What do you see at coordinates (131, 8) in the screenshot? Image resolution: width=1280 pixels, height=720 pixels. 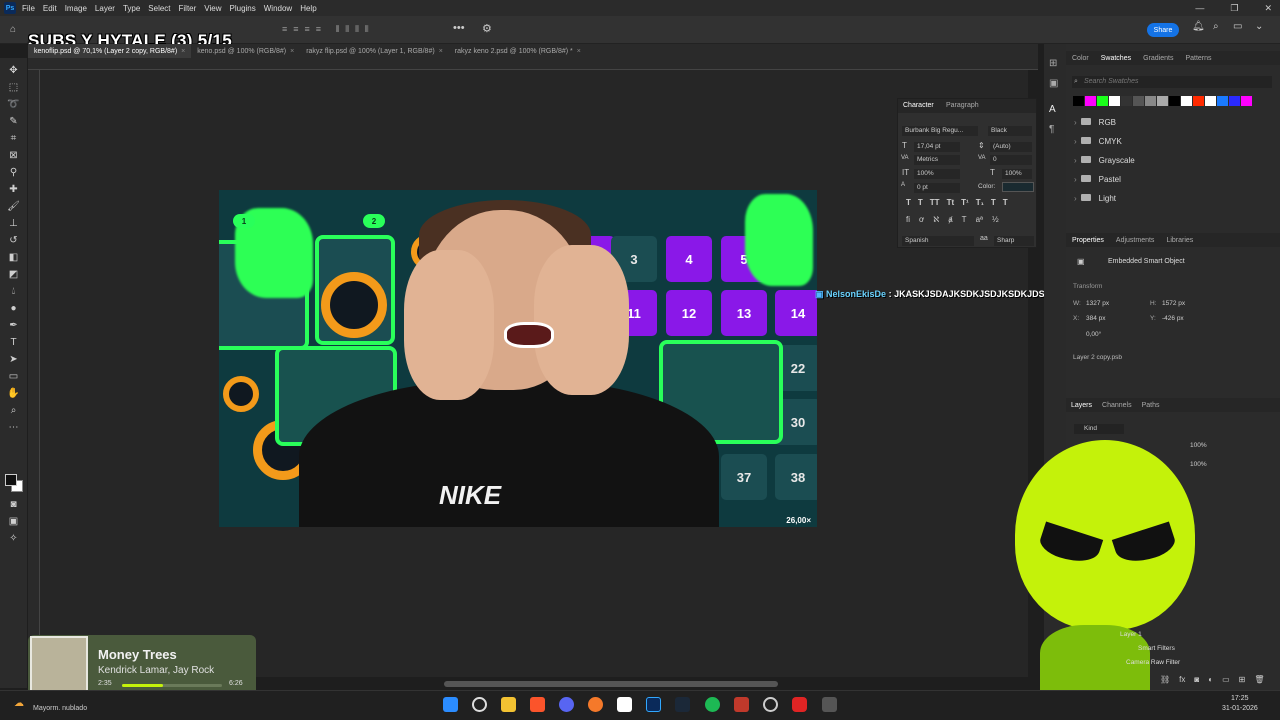 I see `menu-type: Type` at bounding box center [131, 8].